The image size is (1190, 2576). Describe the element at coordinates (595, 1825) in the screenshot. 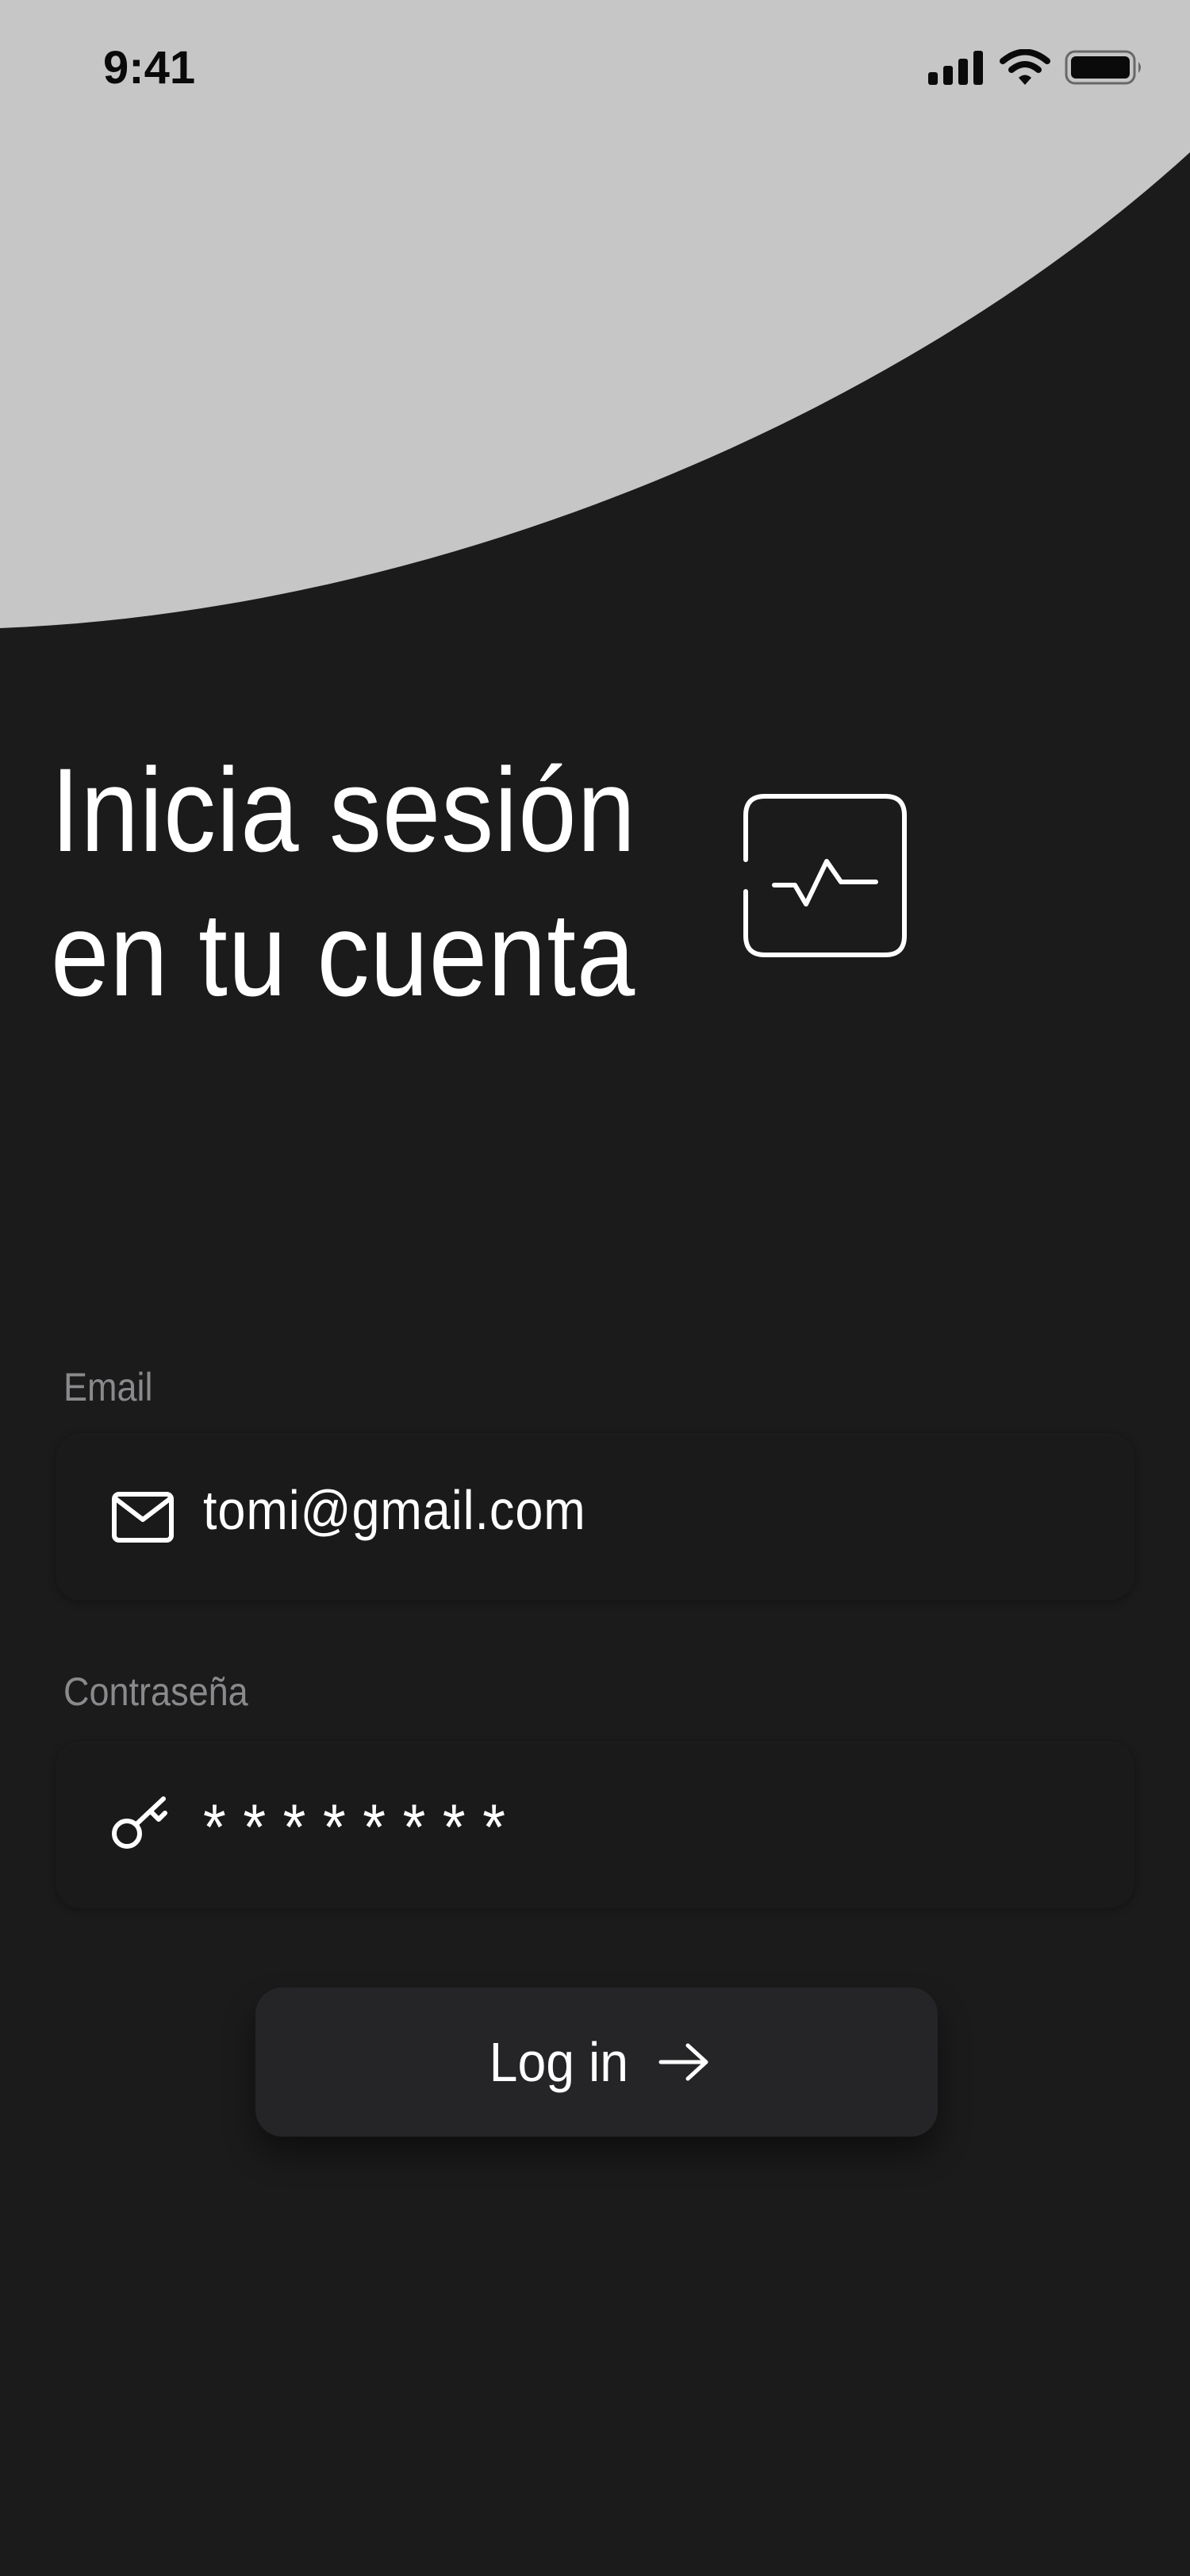

I see `password-field: ********` at that location.